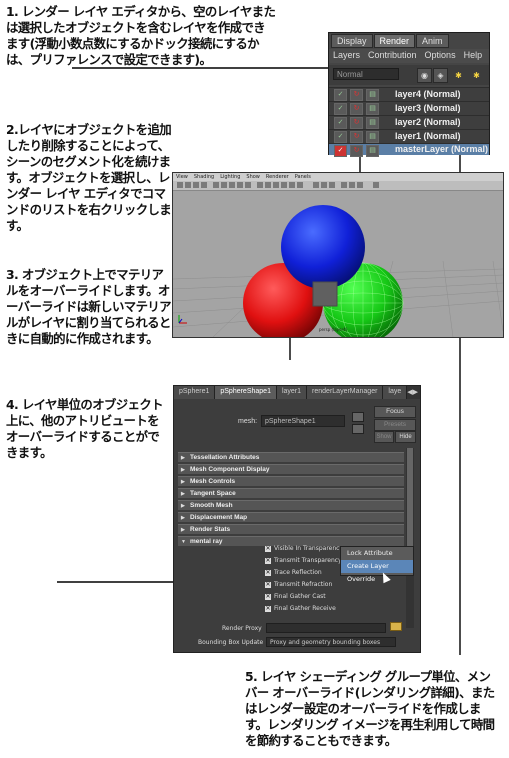 The height and width of the screenshot is (758, 509). What do you see at coordinates (392, 56) in the screenshot?
I see `menu-contribution: Contribution` at bounding box center [392, 56].